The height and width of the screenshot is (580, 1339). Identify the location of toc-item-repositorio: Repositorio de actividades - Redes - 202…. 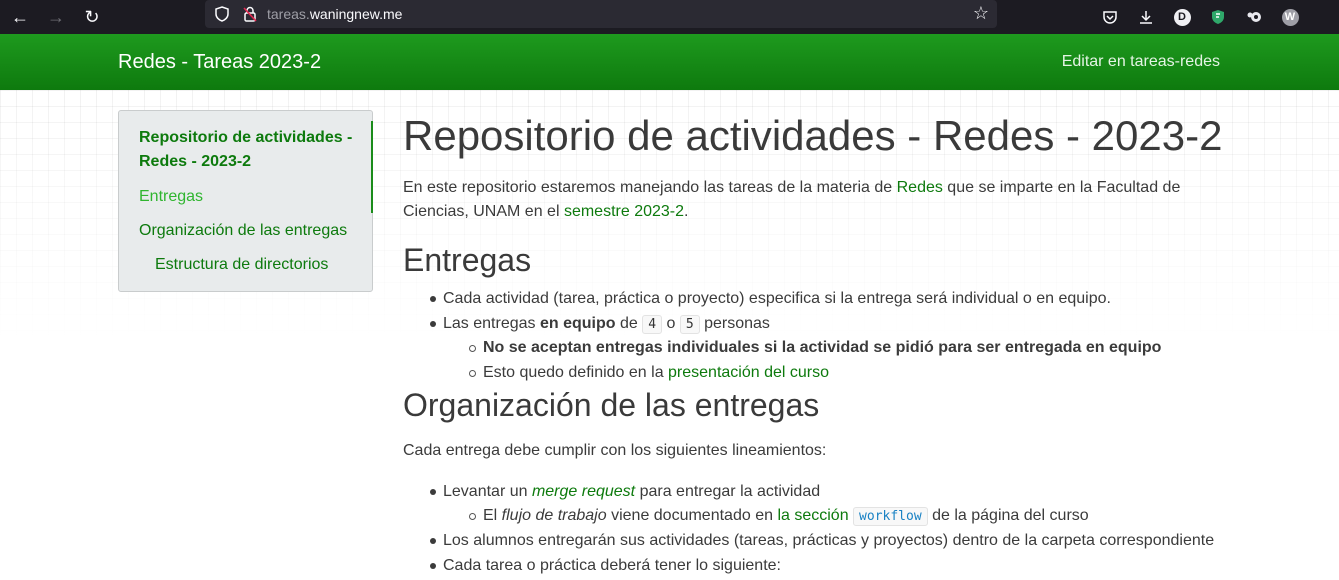
(252, 150).